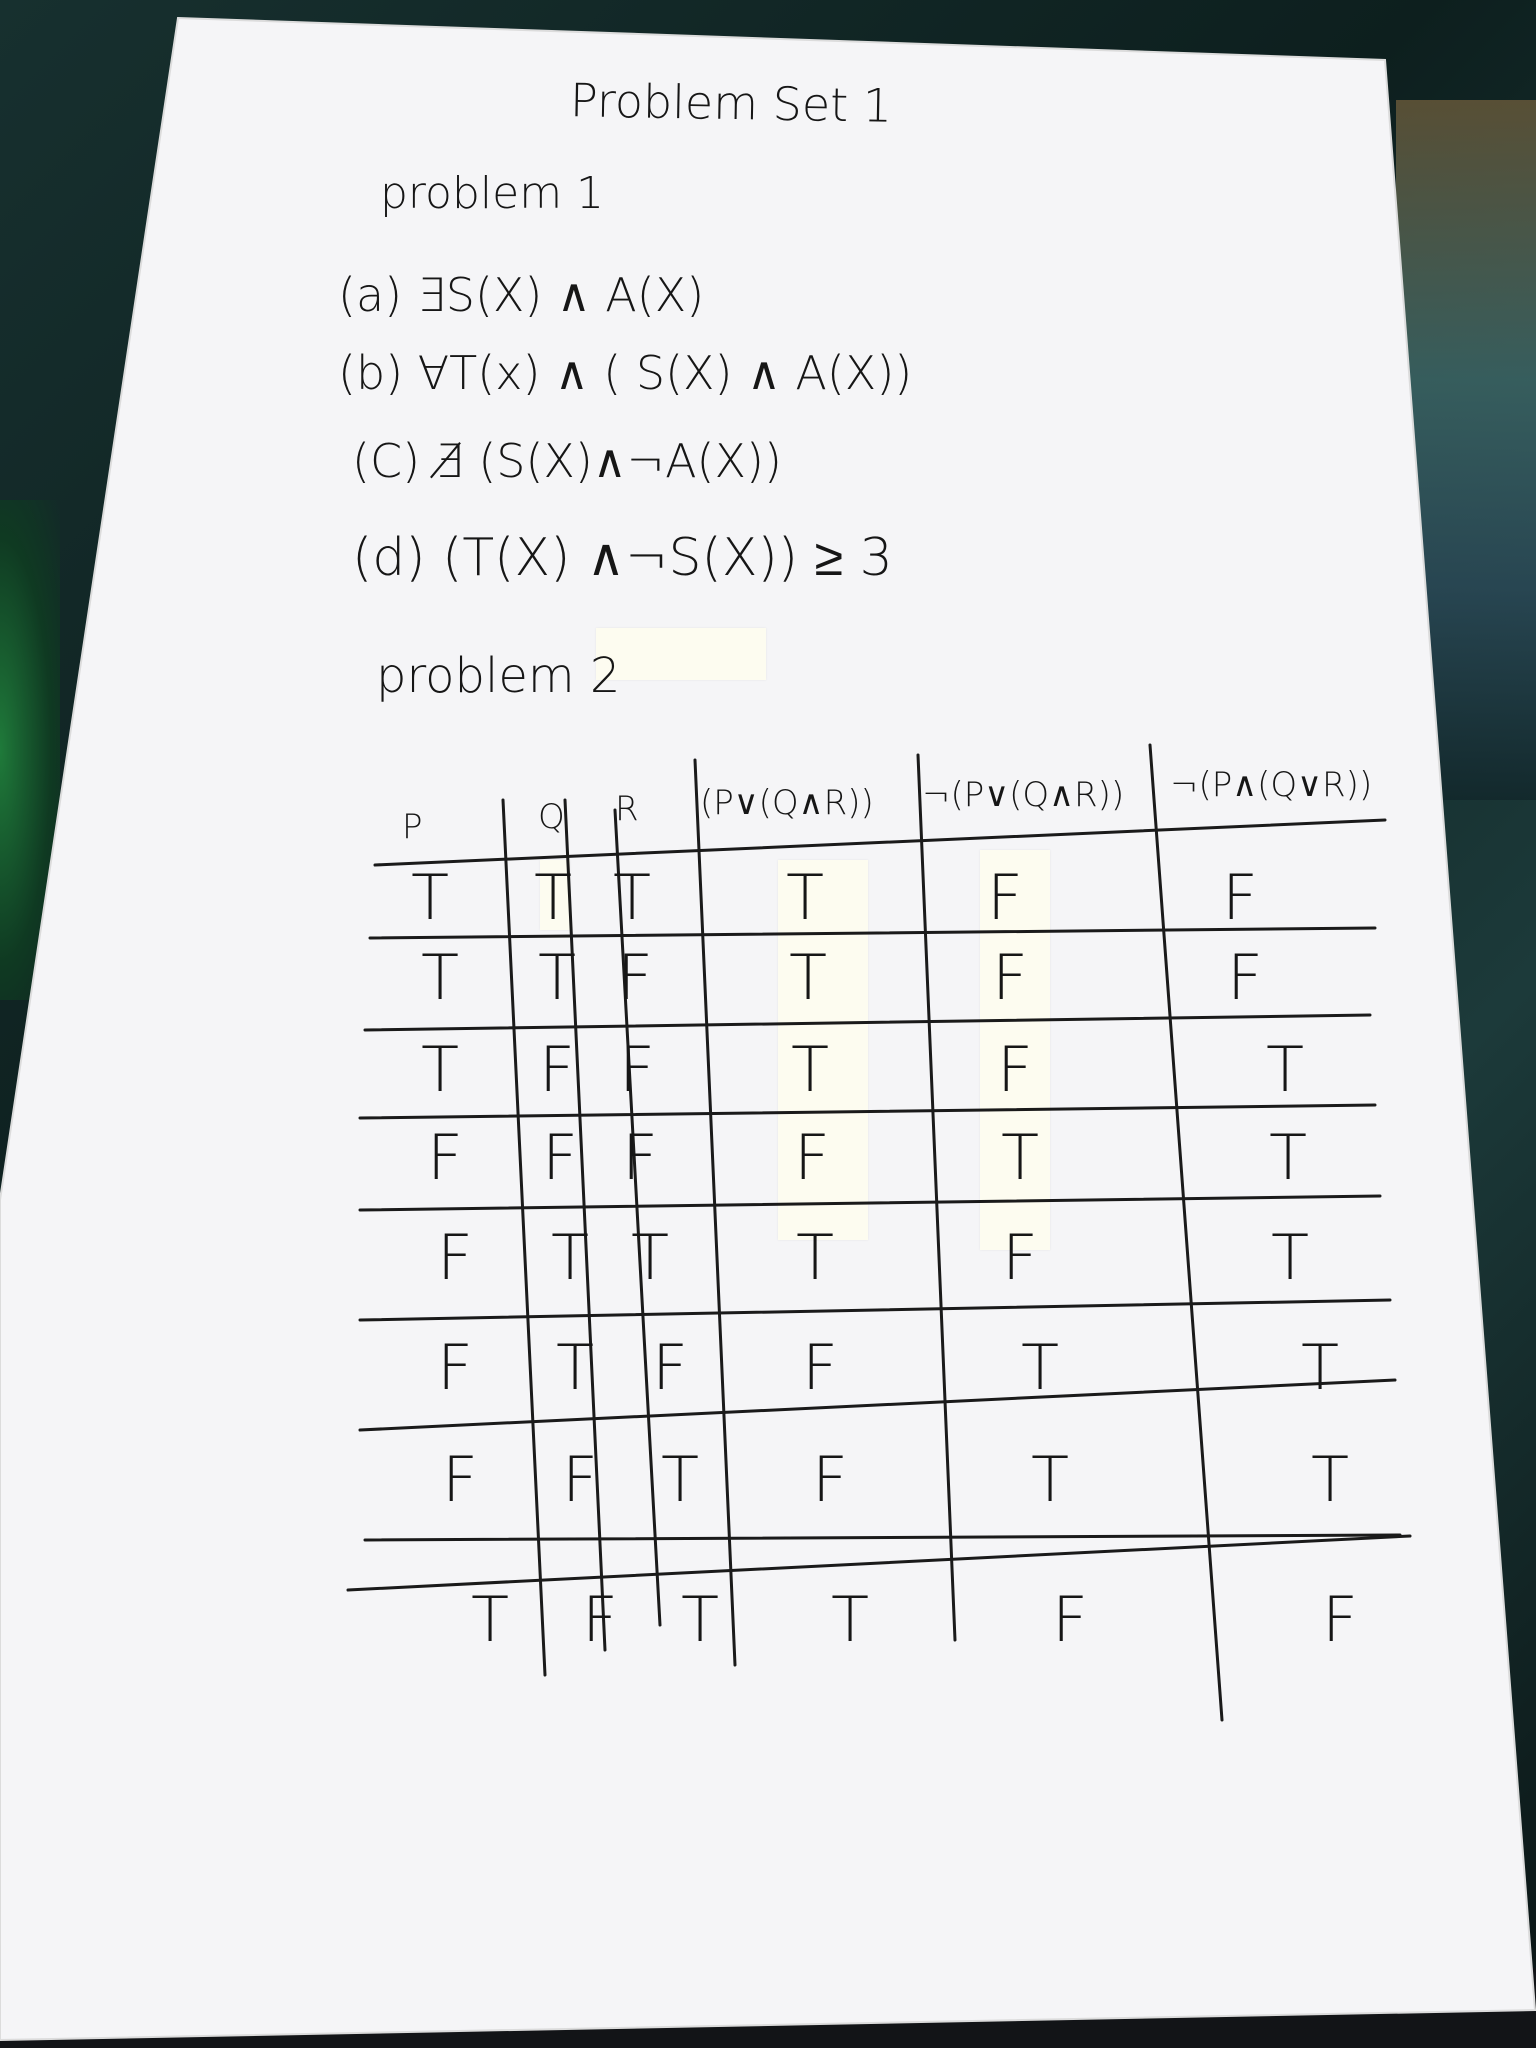  What do you see at coordinates (551, 817) in the screenshot?
I see `table-header-q: Q` at bounding box center [551, 817].